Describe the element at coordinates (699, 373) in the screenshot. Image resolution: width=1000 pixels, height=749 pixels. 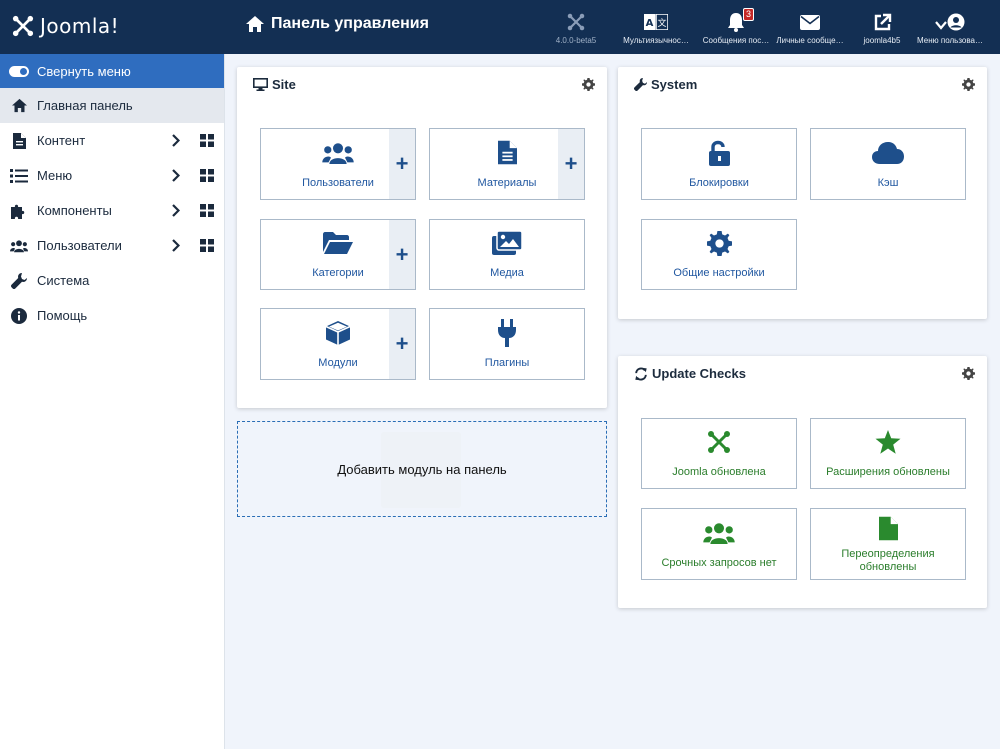
I see `update-checks-title-text: Update Checks` at that location.